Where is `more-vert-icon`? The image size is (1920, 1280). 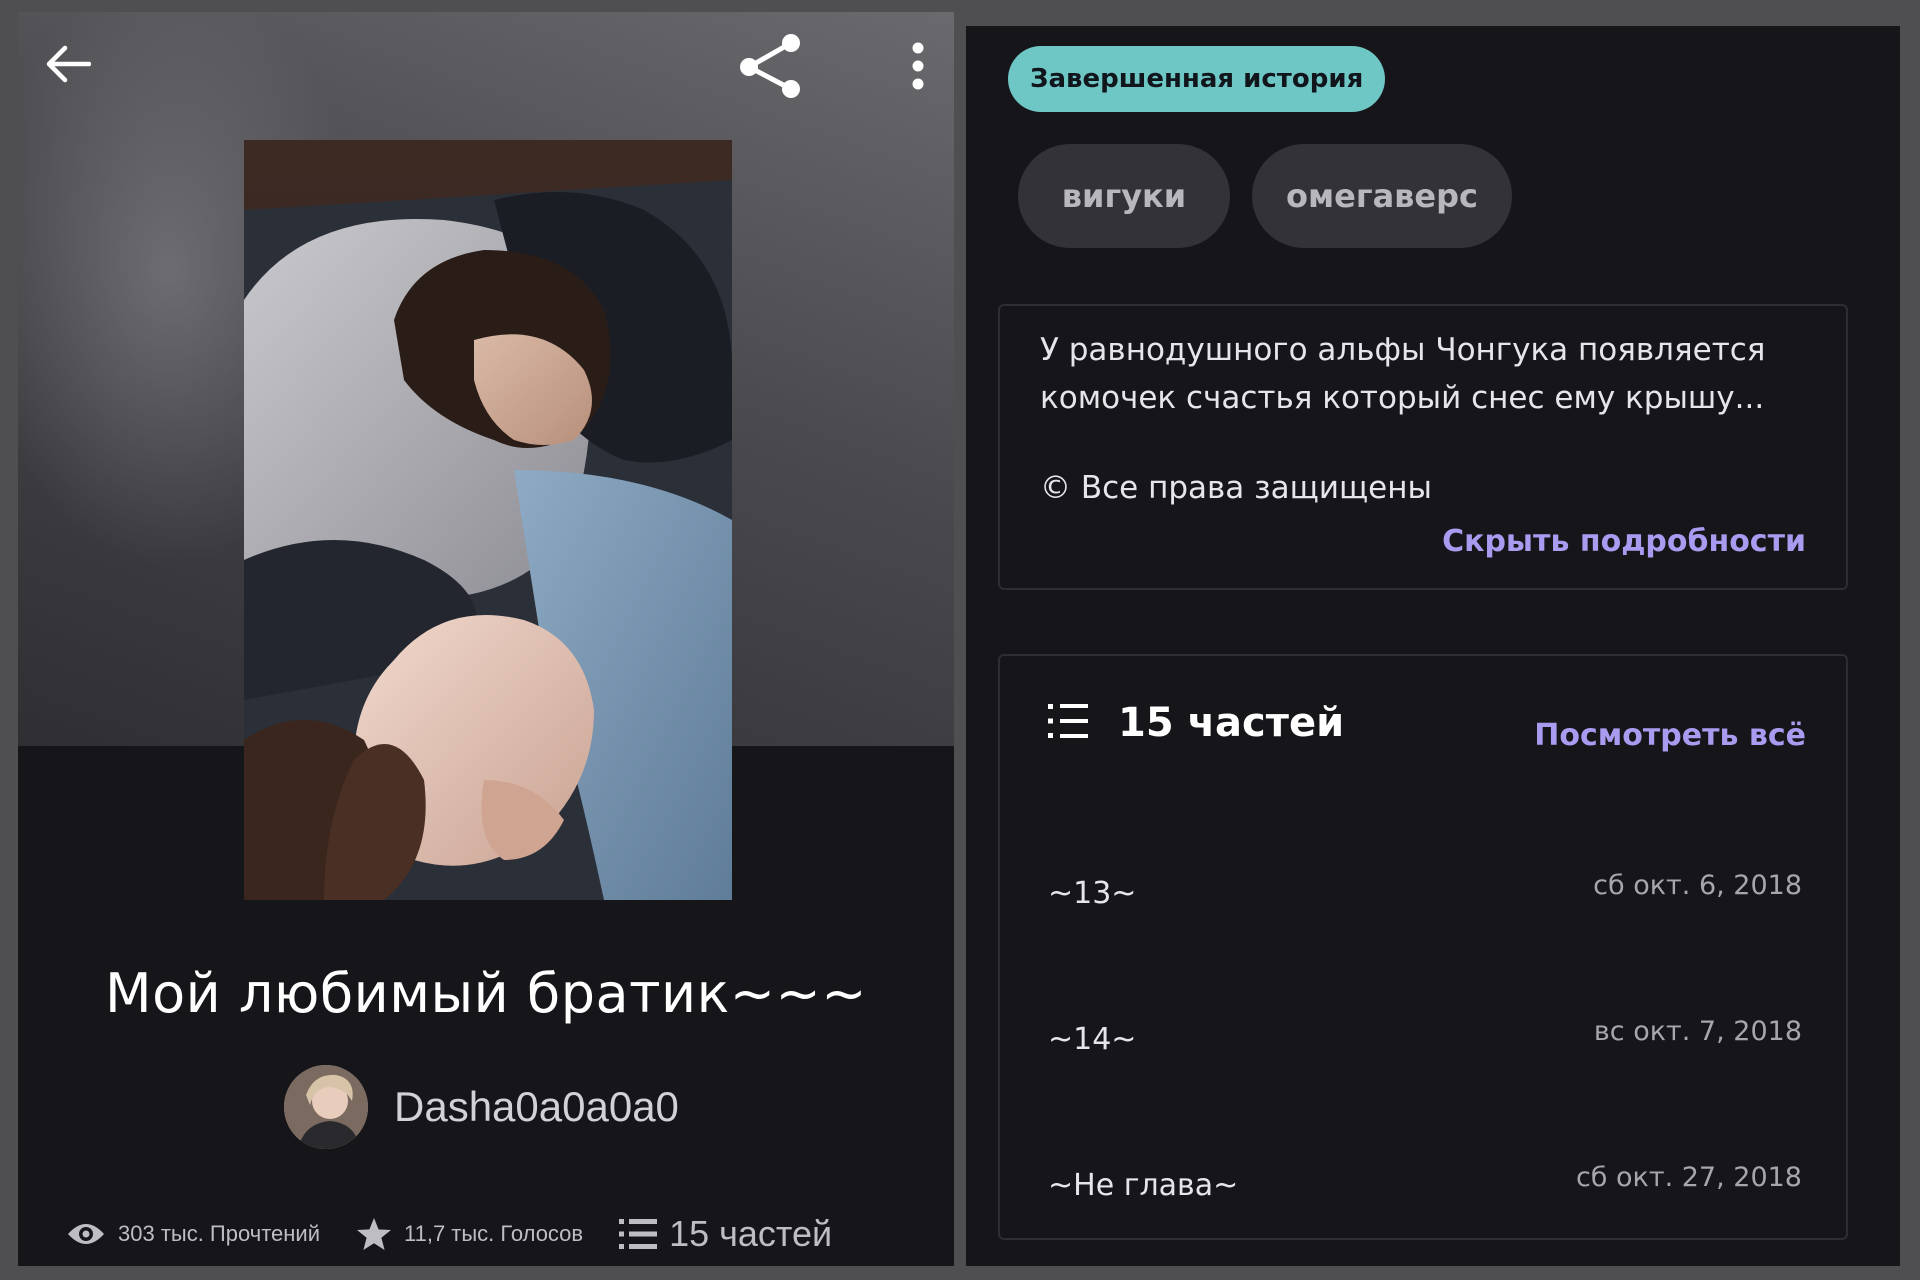
more-vert-icon is located at coordinates (918, 66).